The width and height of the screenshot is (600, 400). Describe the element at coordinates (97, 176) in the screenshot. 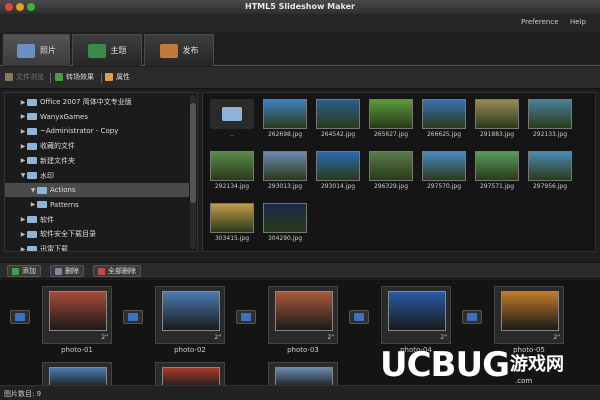

I see `tree-item: ▼ 水印` at that location.